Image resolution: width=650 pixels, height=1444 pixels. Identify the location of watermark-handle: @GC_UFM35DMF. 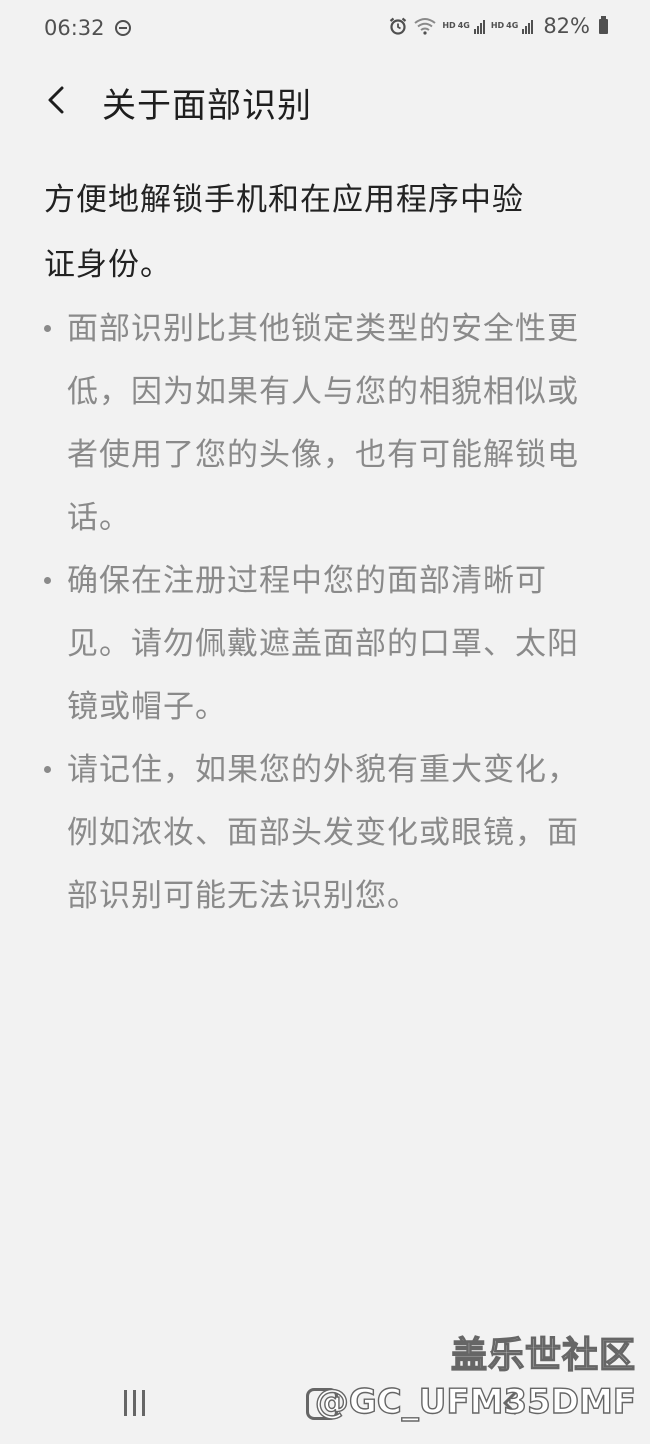
(475, 1401).